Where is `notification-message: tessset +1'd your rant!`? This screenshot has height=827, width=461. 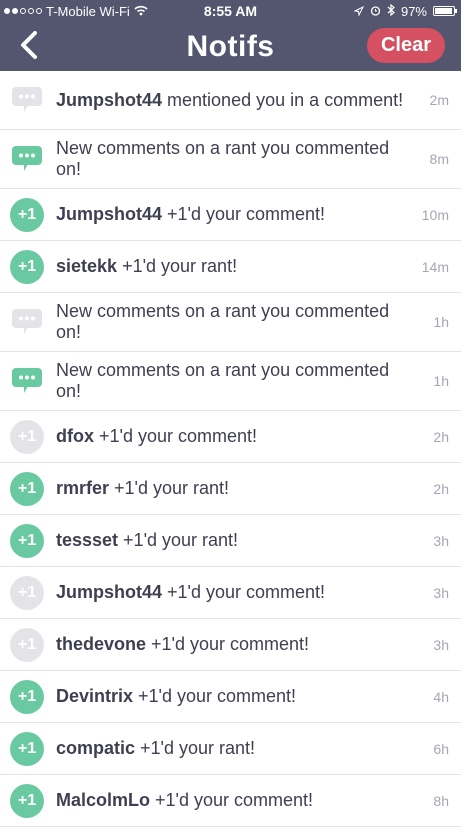
notification-message: tessset +1'd your rant! is located at coordinates (231, 540).